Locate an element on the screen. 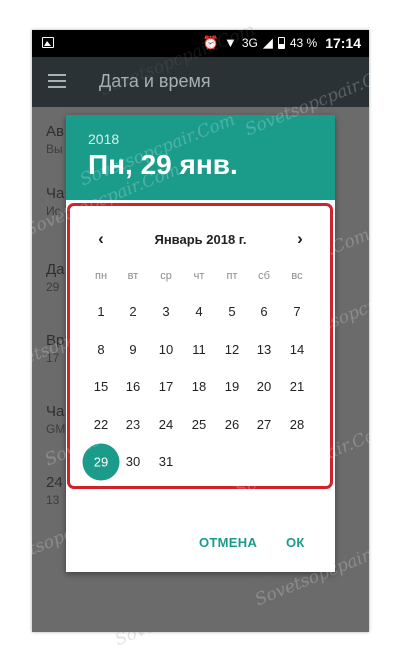 The width and height of the screenshot is (401, 664). settings-row: Вр 17 is located at coordinates (55, 348).